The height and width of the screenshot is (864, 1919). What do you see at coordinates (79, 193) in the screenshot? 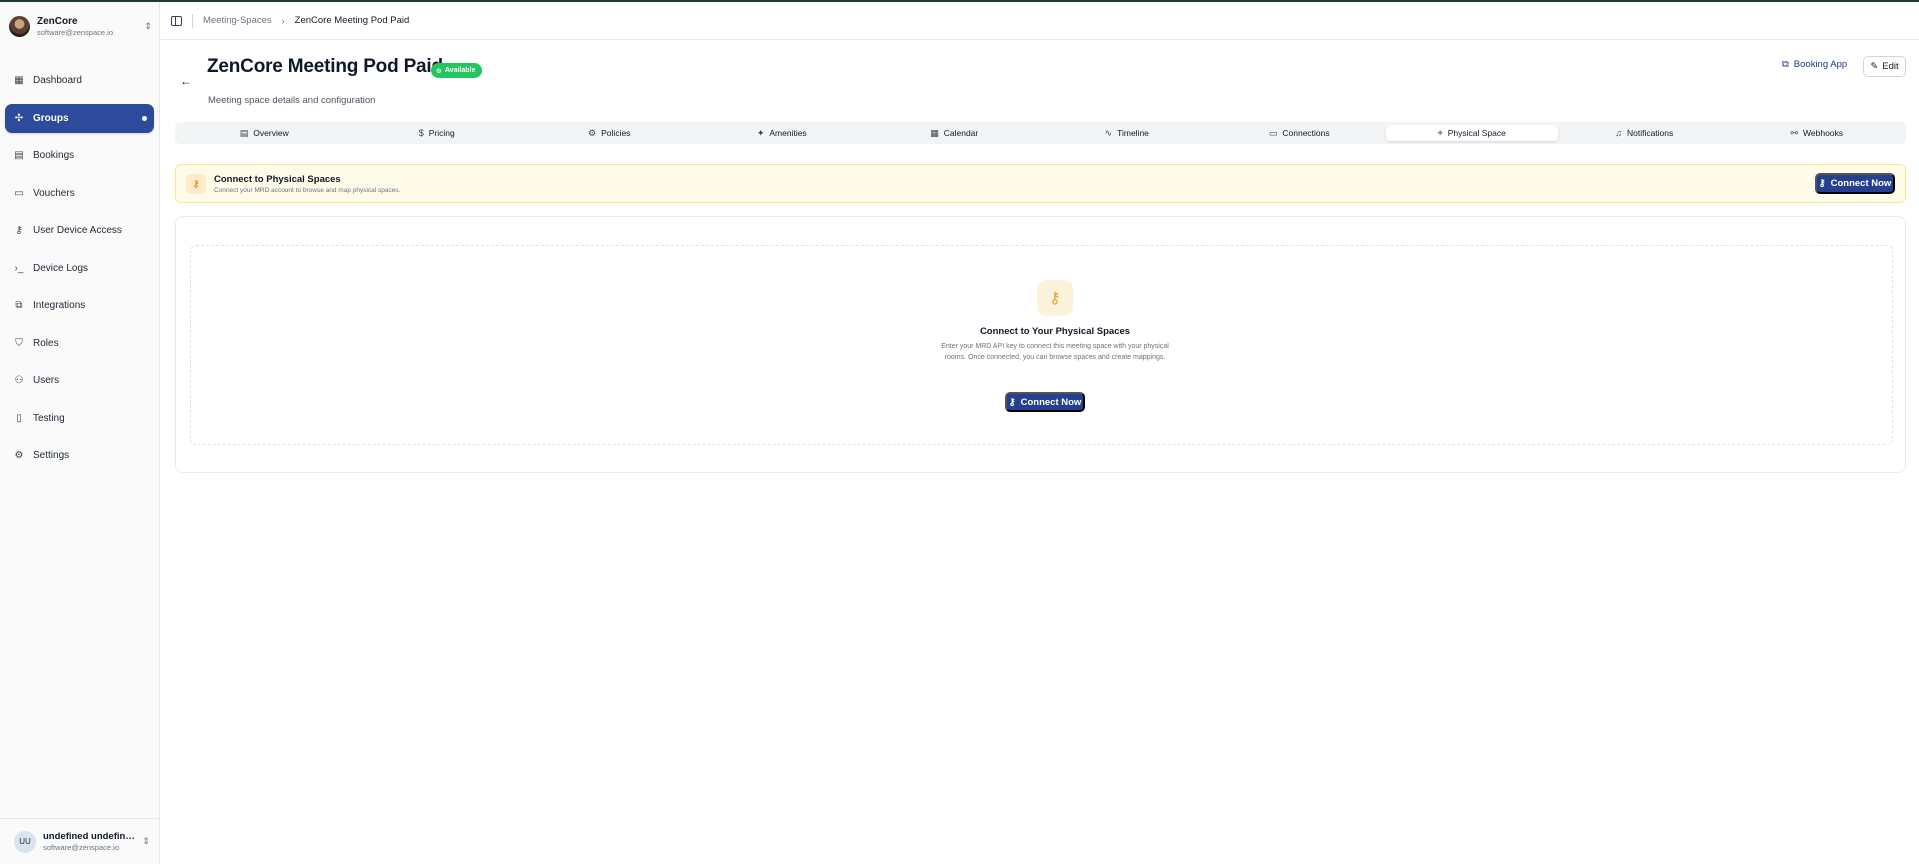
I see `sidebar-item-vouchers: ▭ Vouchers` at bounding box center [79, 193].